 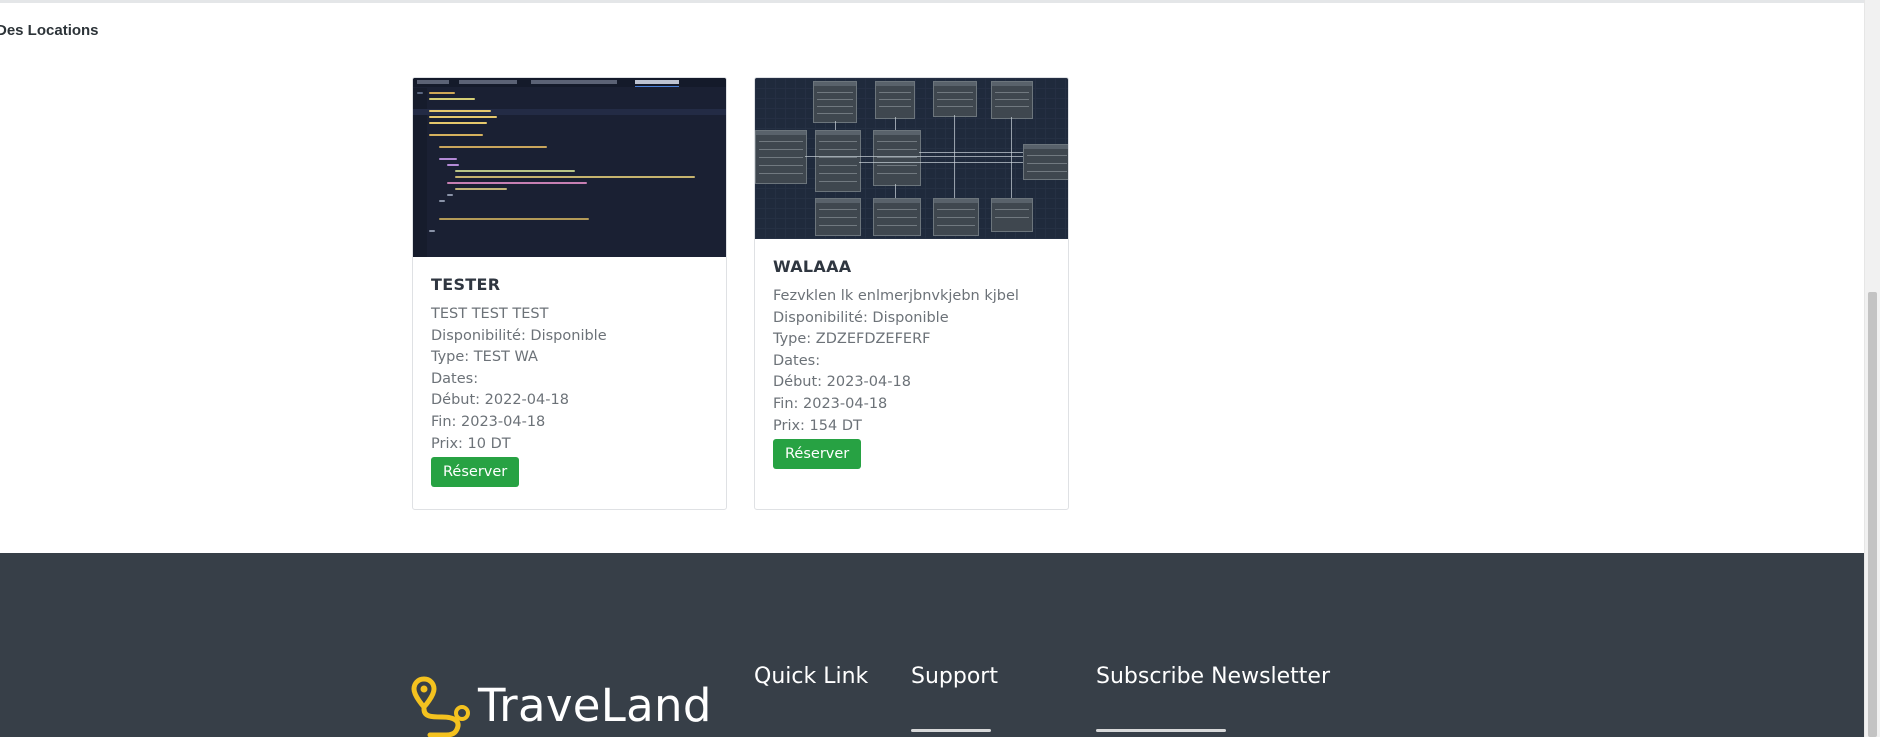 I want to click on card-price: Prix: 10 DT, so click(x=471, y=443).